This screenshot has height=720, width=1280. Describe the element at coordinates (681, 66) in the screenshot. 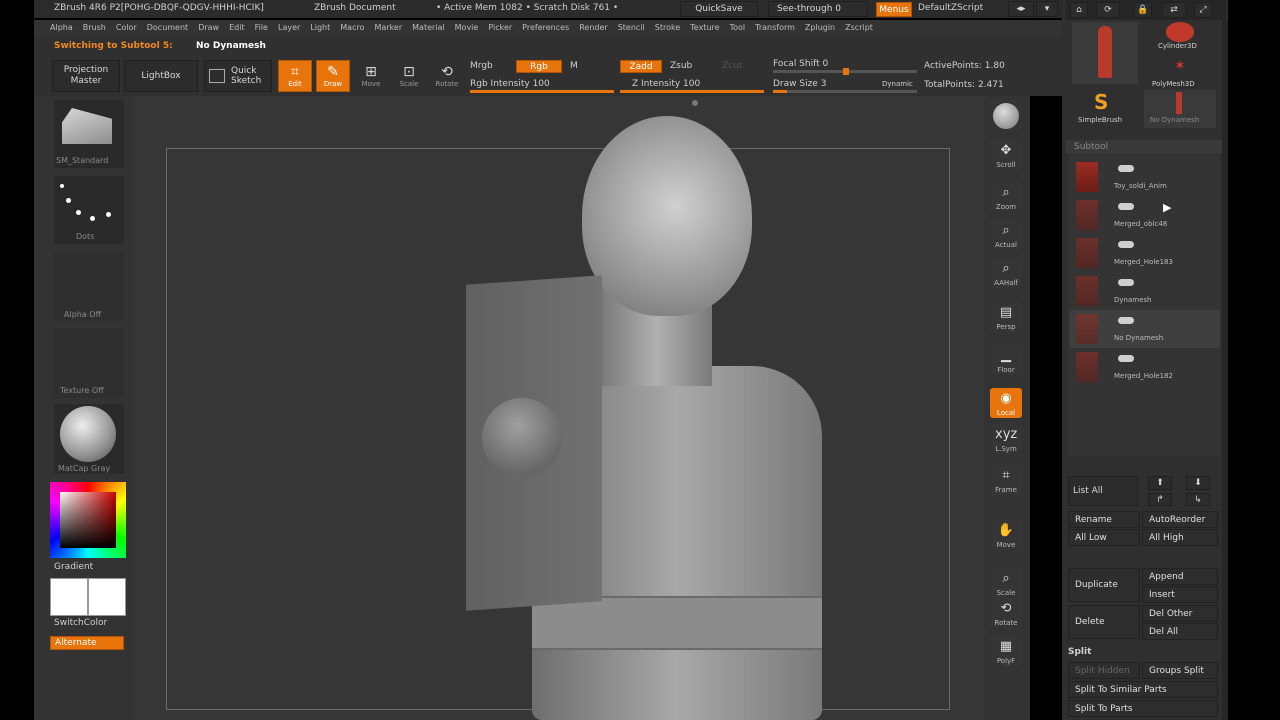

I see `zsub-toggle: Zsub` at that location.